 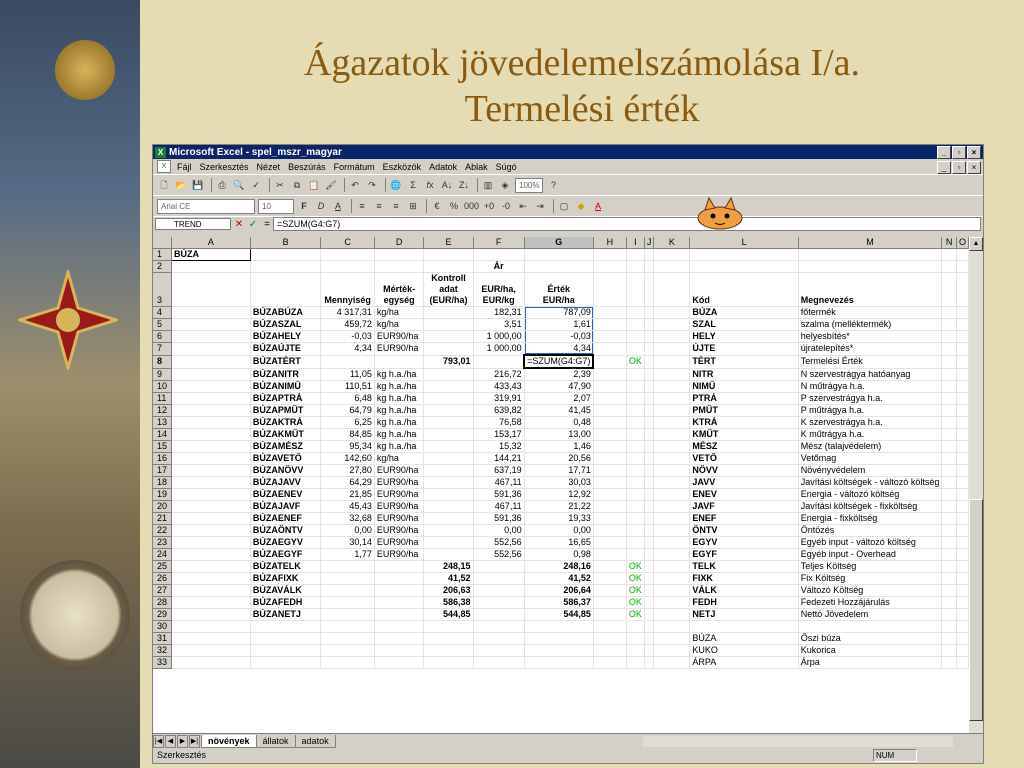 I want to click on cell-L: ENEF, so click(x=744, y=518).